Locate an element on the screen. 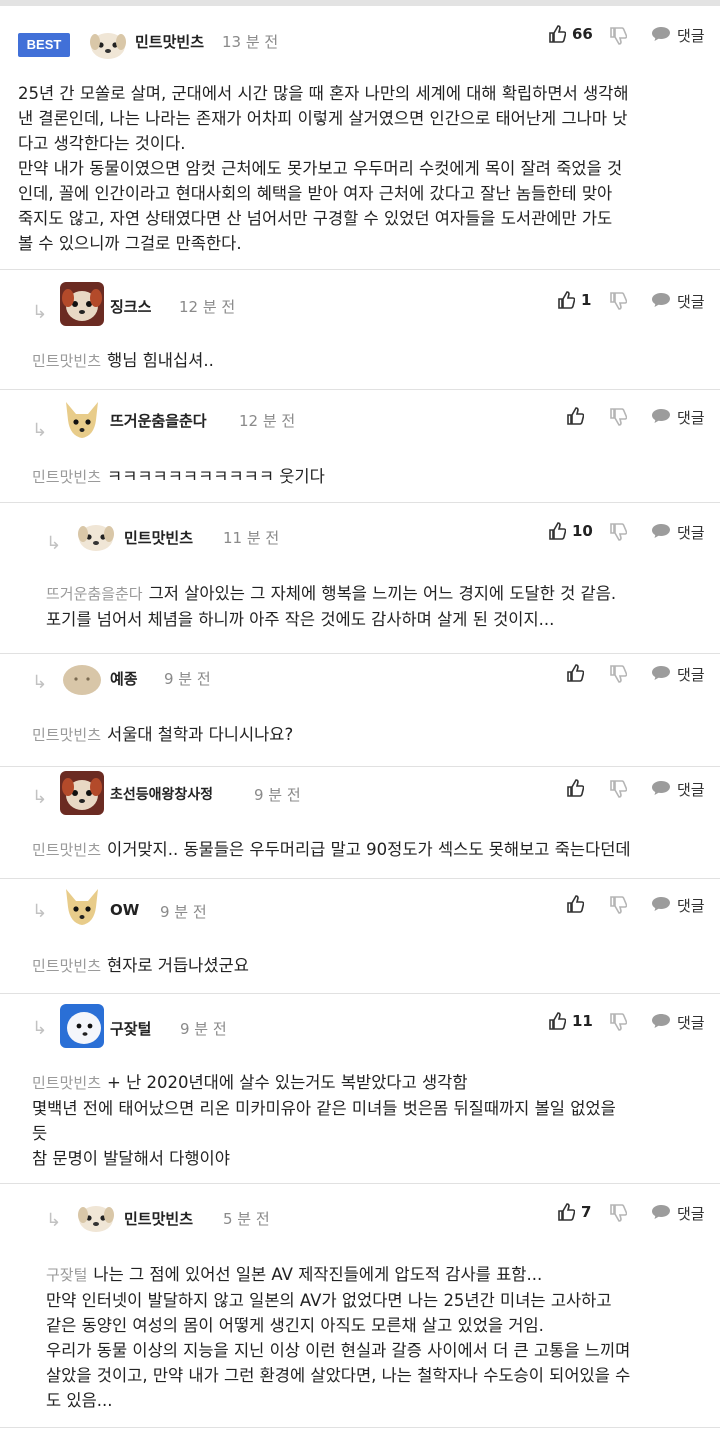 This screenshot has width=720, height=1432. author-nickname: 예종 is located at coordinates (124, 678).